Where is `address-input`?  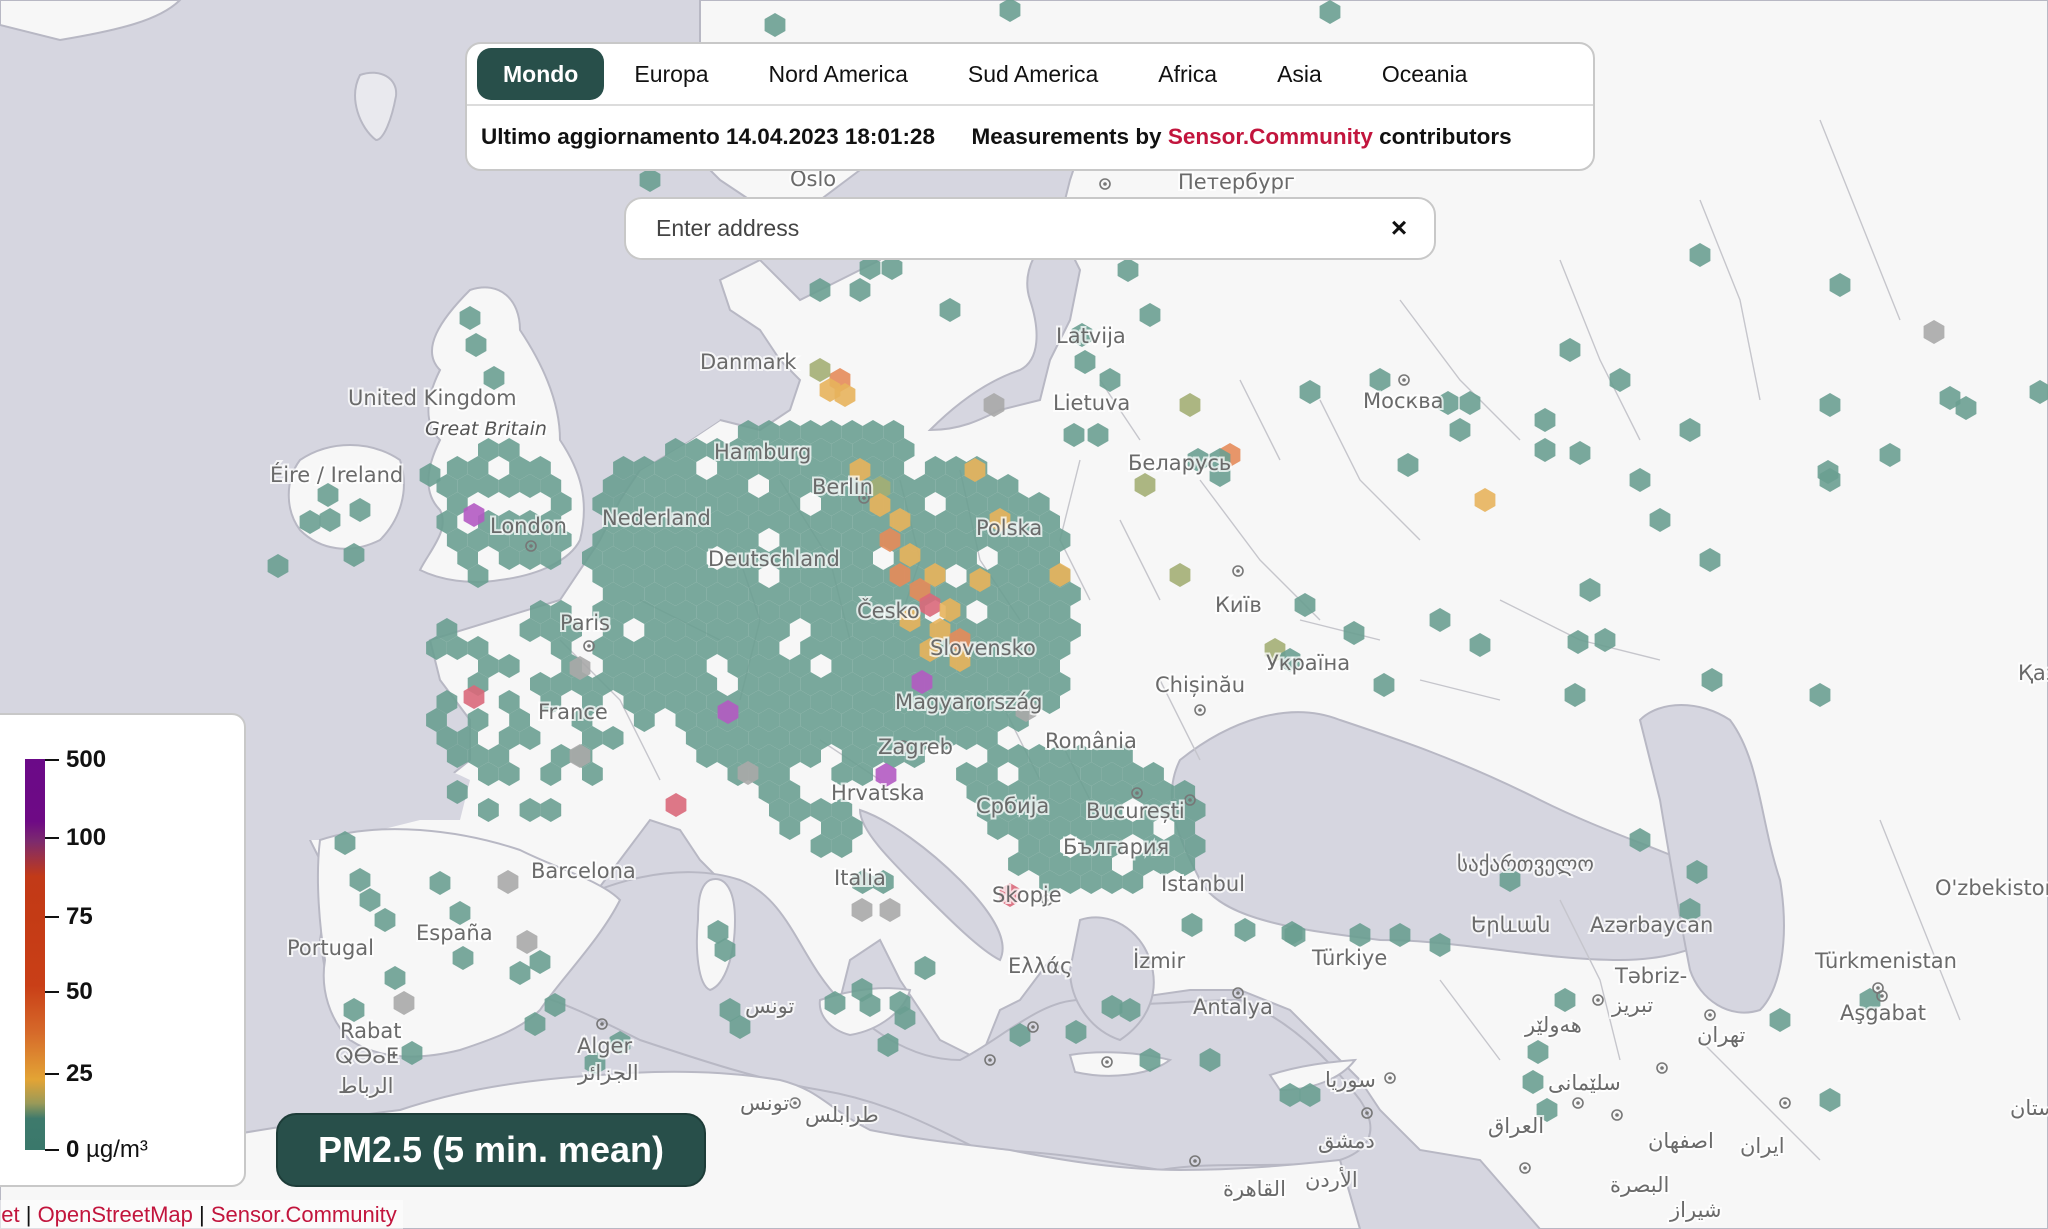 address-input is located at coordinates (1006, 228).